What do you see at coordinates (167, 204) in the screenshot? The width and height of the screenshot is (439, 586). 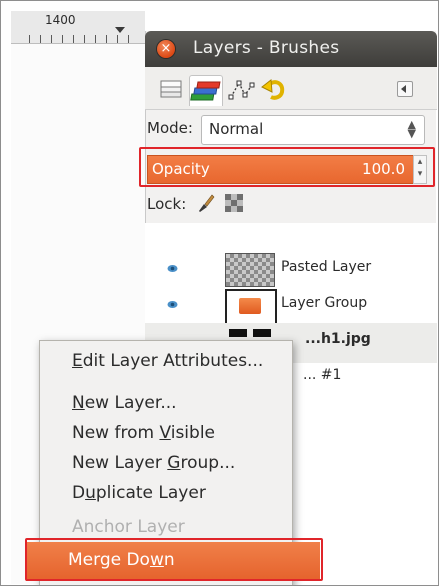 I see `lock-label: Lock:` at bounding box center [167, 204].